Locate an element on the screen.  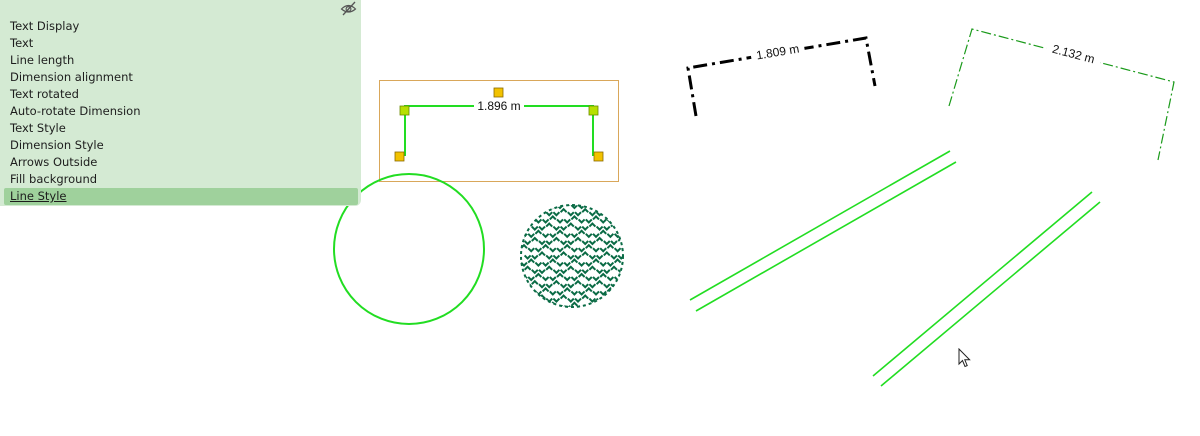
menu-item-text: Text is located at coordinates (180, 43).